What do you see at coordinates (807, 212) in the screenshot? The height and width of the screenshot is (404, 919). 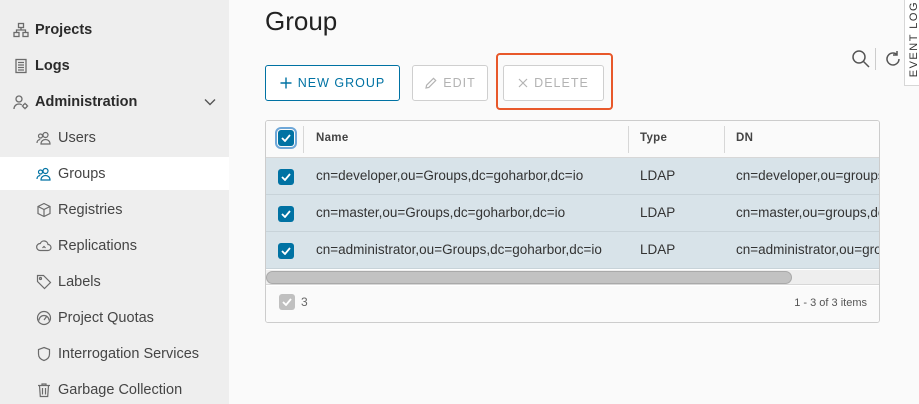 I see `cell-dn: cn=master,ou=groups,dc=goharbor,dc=io` at bounding box center [807, 212].